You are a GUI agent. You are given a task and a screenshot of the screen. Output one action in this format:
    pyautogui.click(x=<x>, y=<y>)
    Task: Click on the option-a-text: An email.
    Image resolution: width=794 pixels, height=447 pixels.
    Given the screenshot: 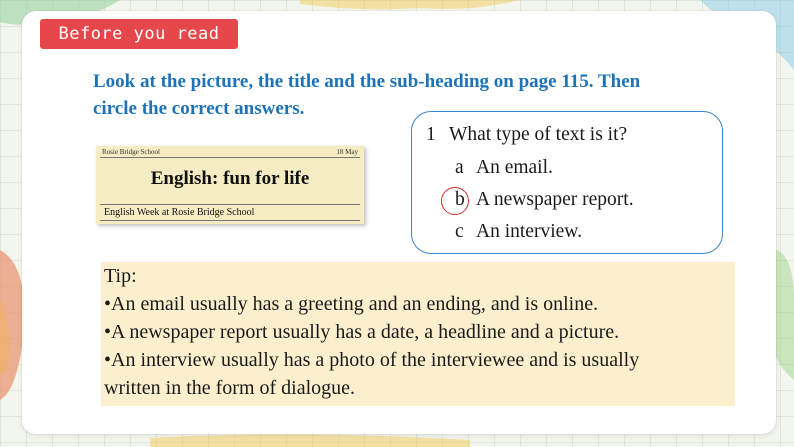 What is the action you would take?
    pyautogui.click(x=514, y=168)
    